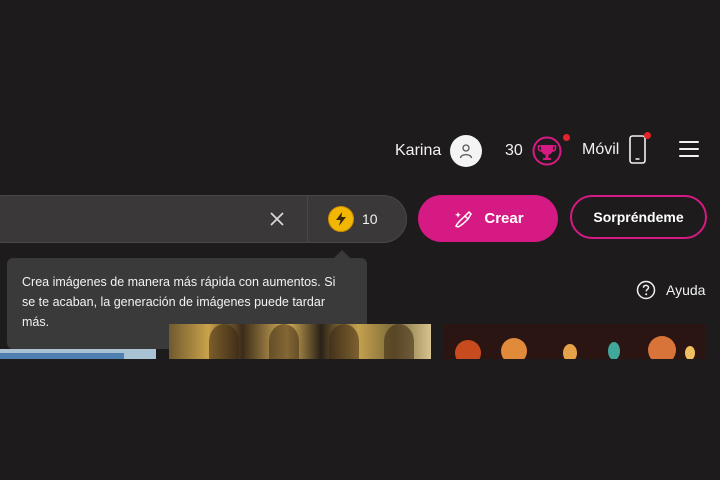  I want to click on rewards-button: 30, so click(537, 151).